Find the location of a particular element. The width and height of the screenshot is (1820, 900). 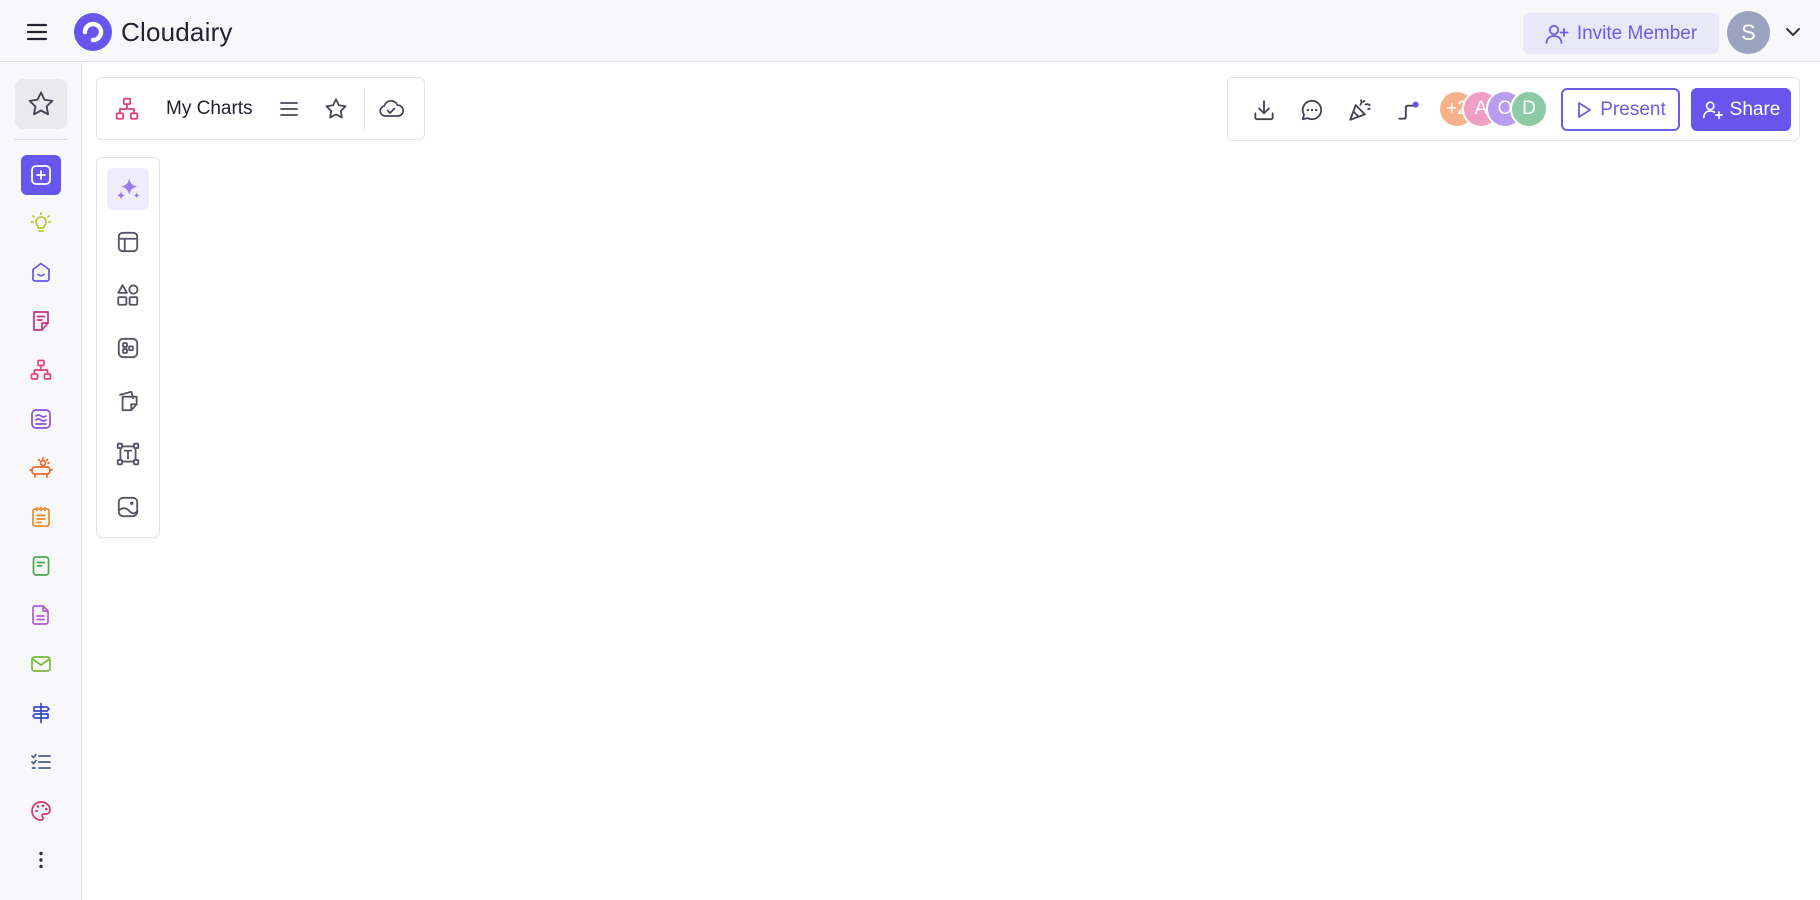

download-icon is located at coordinates (1264, 110).